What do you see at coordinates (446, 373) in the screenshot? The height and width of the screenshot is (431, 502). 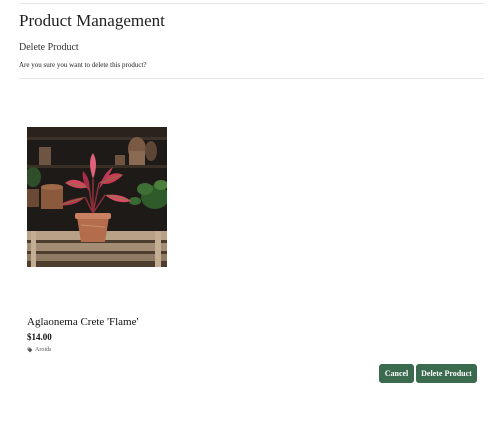 I see `delete-product-button: Delete Product` at bounding box center [446, 373].